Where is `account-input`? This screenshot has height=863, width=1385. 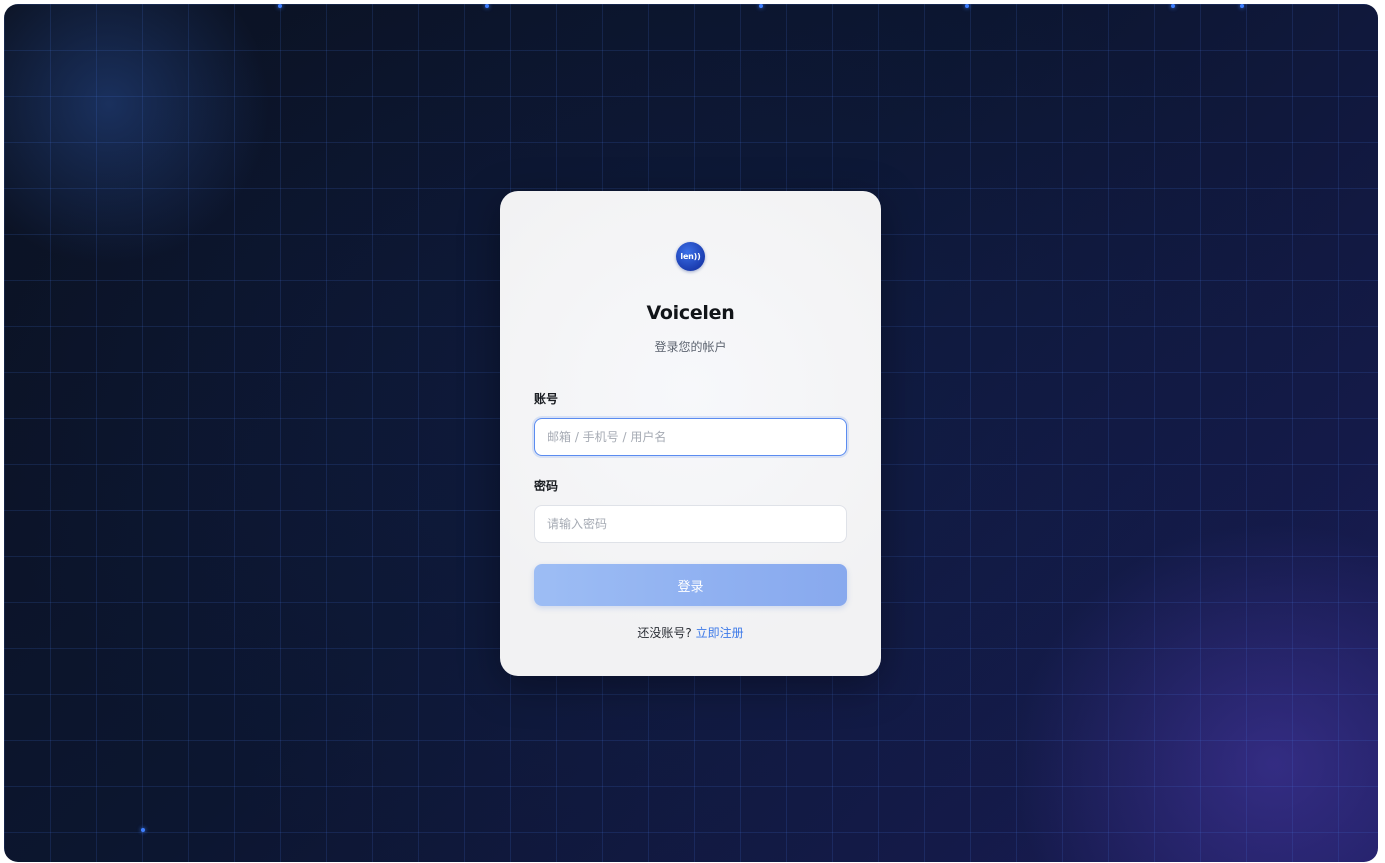
account-input is located at coordinates (690, 437).